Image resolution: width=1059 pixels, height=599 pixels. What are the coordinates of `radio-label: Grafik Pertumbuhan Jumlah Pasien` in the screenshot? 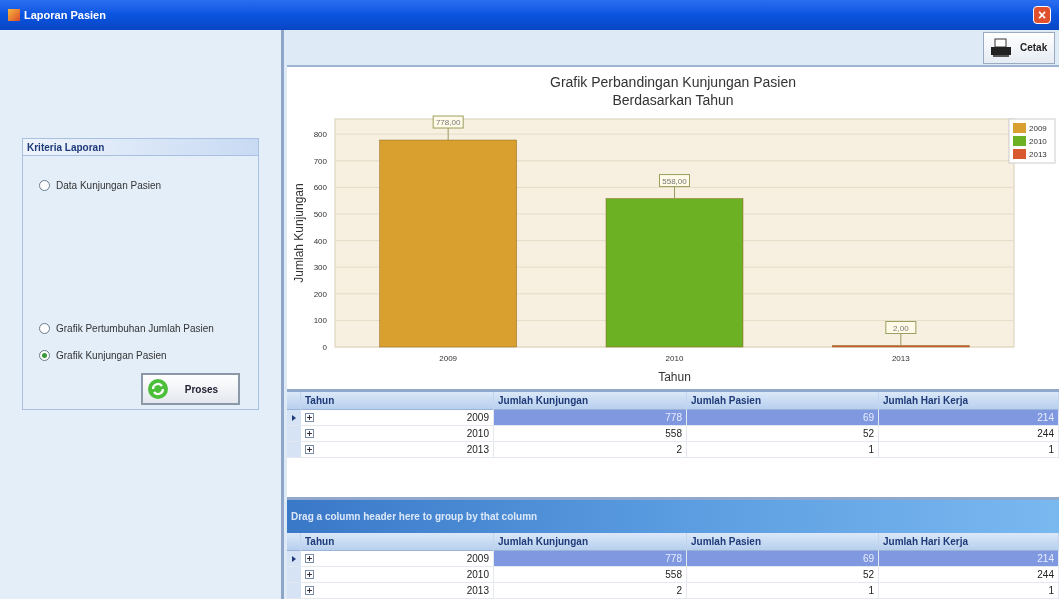 It's located at (135, 329).